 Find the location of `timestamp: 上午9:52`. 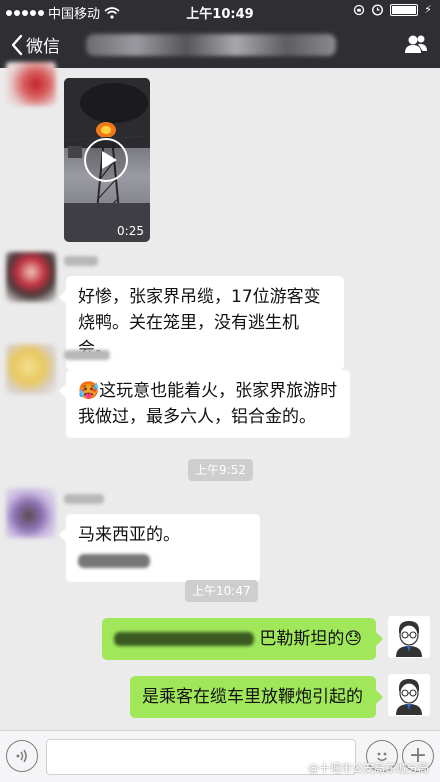

timestamp: 上午9:52 is located at coordinates (220, 470).